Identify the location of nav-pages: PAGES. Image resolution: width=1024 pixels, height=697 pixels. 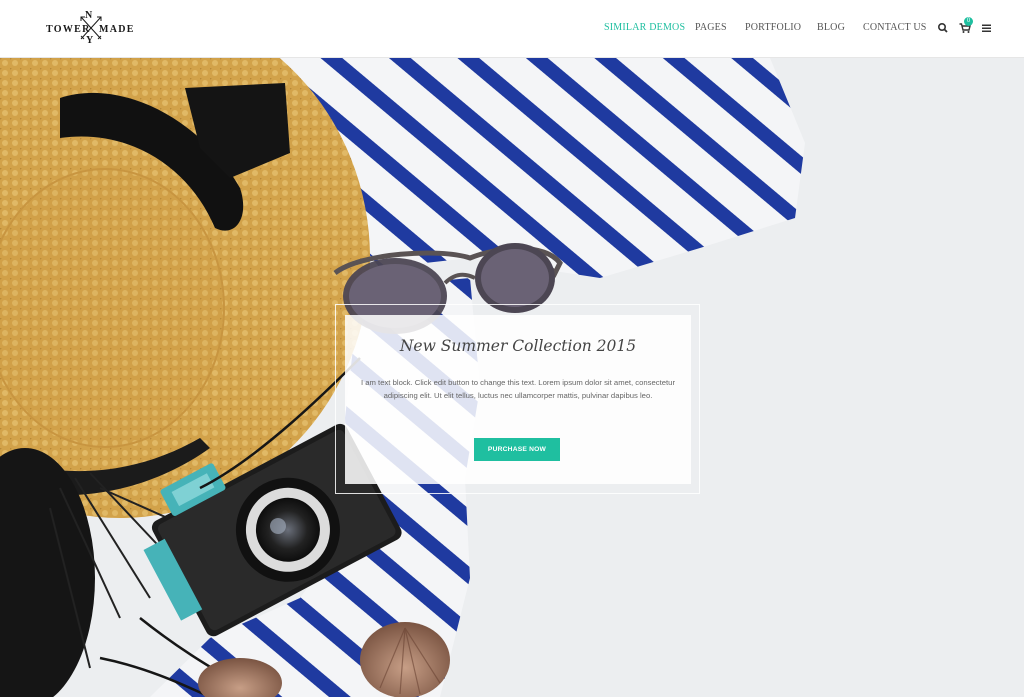
(711, 27).